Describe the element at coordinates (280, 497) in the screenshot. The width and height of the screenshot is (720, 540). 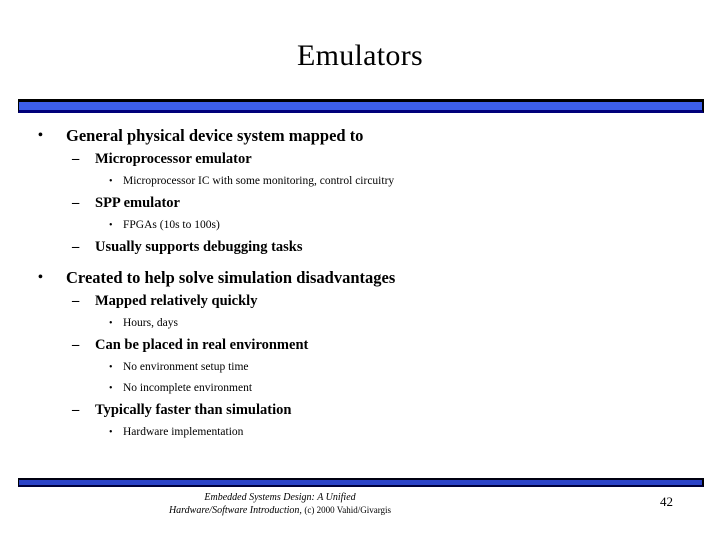
I see `footer-book-title-line1: Embedded Systems Design: A Unified` at that location.